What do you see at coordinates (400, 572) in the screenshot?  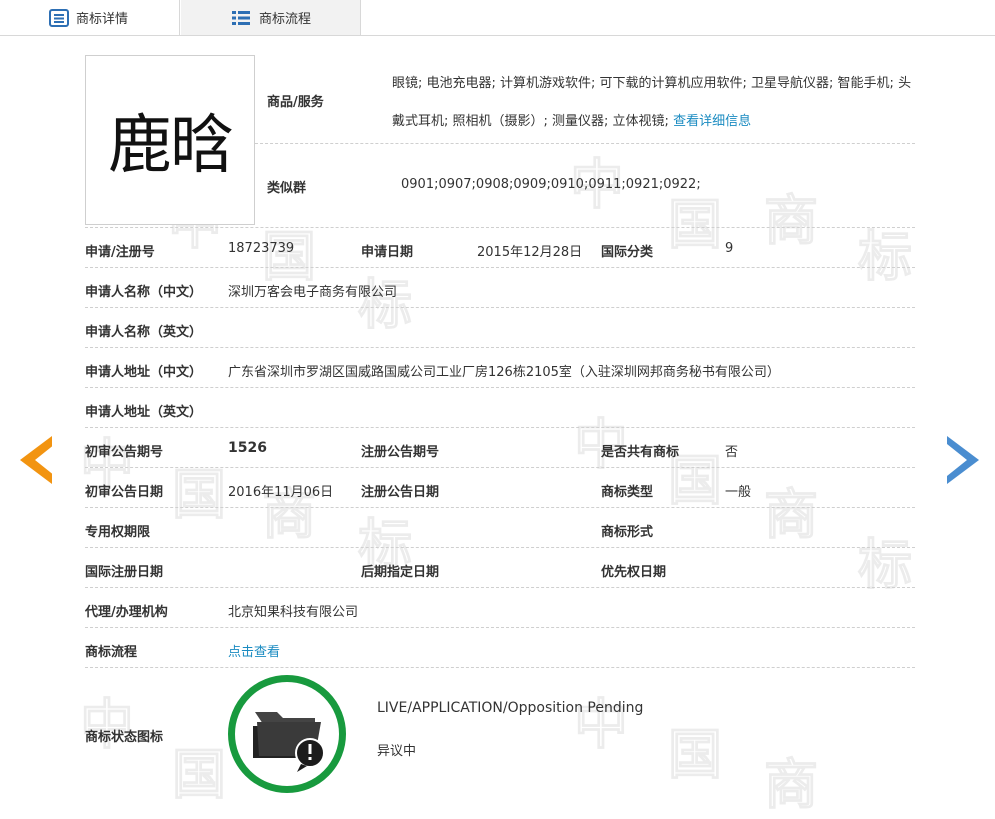 I see `later-date-label: 后期指定日期` at bounding box center [400, 572].